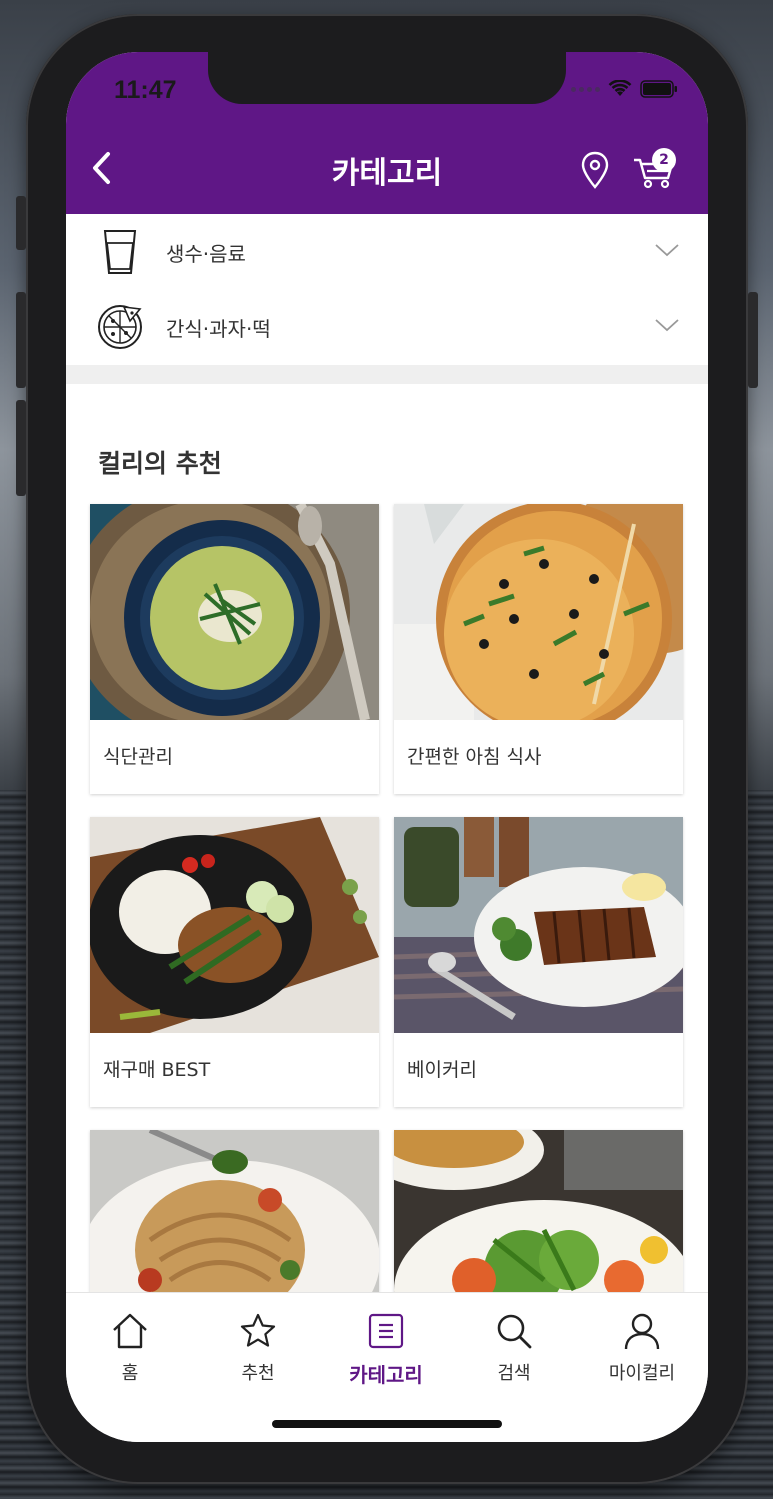 This screenshot has width=773, height=1499. I want to click on tab-label: 홈, so click(130, 1373).